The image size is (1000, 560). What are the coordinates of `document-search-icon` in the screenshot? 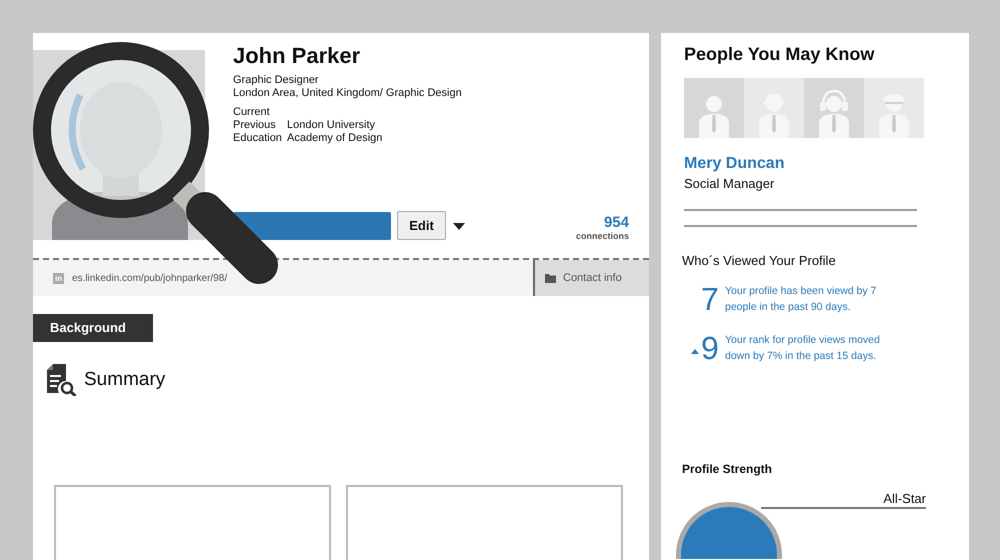 It's located at (62, 380).